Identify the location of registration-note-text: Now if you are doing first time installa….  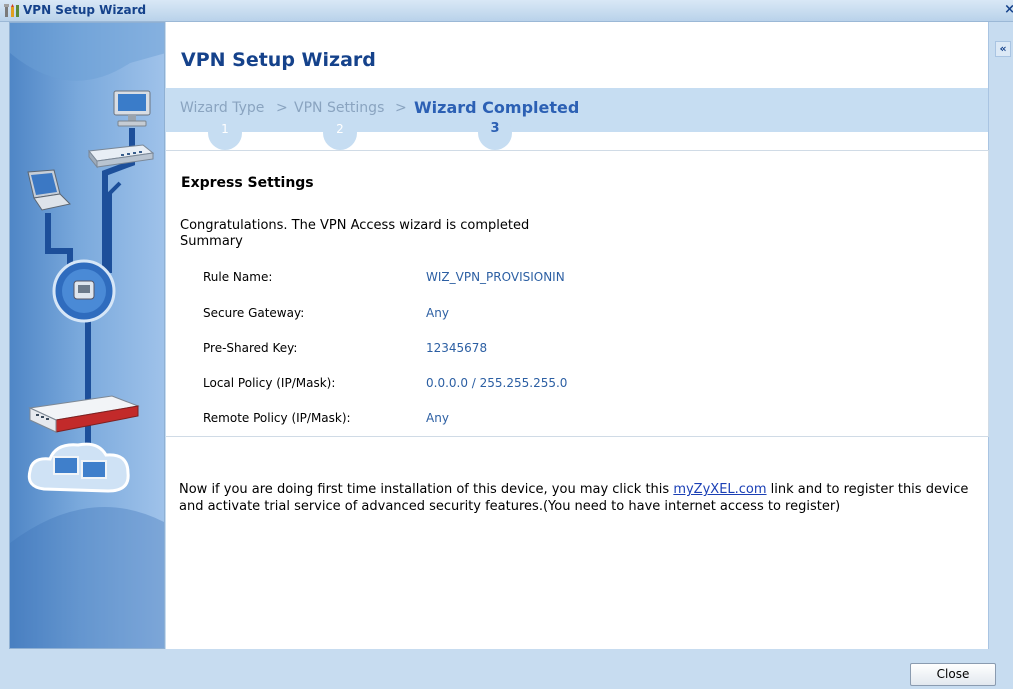
(426, 489).